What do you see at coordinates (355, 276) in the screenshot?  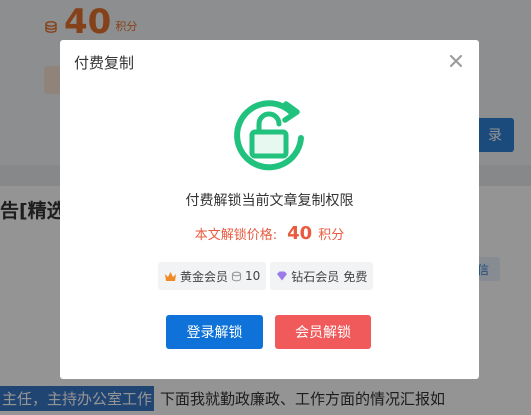 I see `diamond-member-value: 免费` at bounding box center [355, 276].